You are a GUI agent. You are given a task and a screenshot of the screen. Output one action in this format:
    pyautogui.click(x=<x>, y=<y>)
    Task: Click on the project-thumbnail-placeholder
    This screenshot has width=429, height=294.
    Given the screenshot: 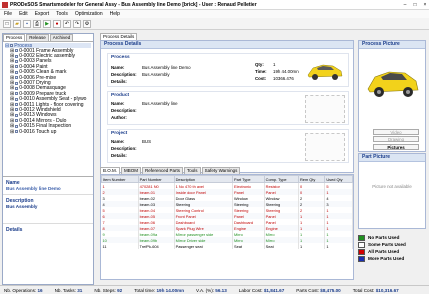 What is the action you would take?
    pyautogui.click(x=325, y=147)
    